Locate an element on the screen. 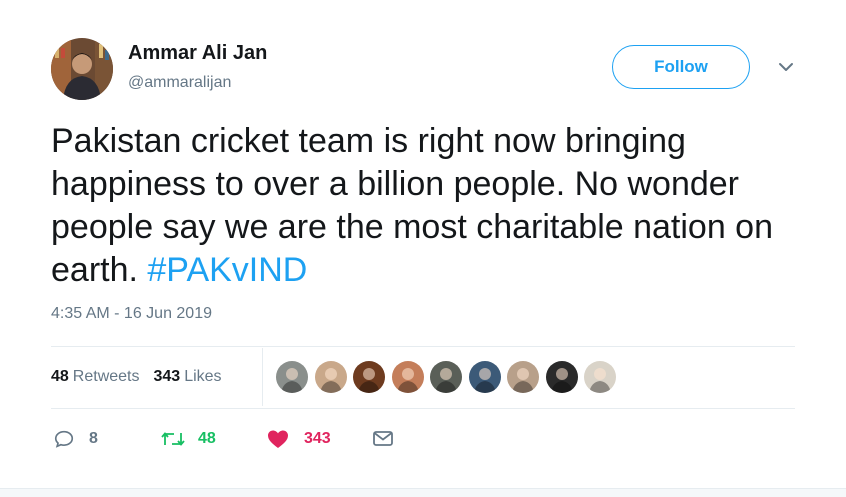 This screenshot has height=497, width=846. tweet-timestamp: 4:35 AM - 16 Jun 2019 is located at coordinates (131, 314).